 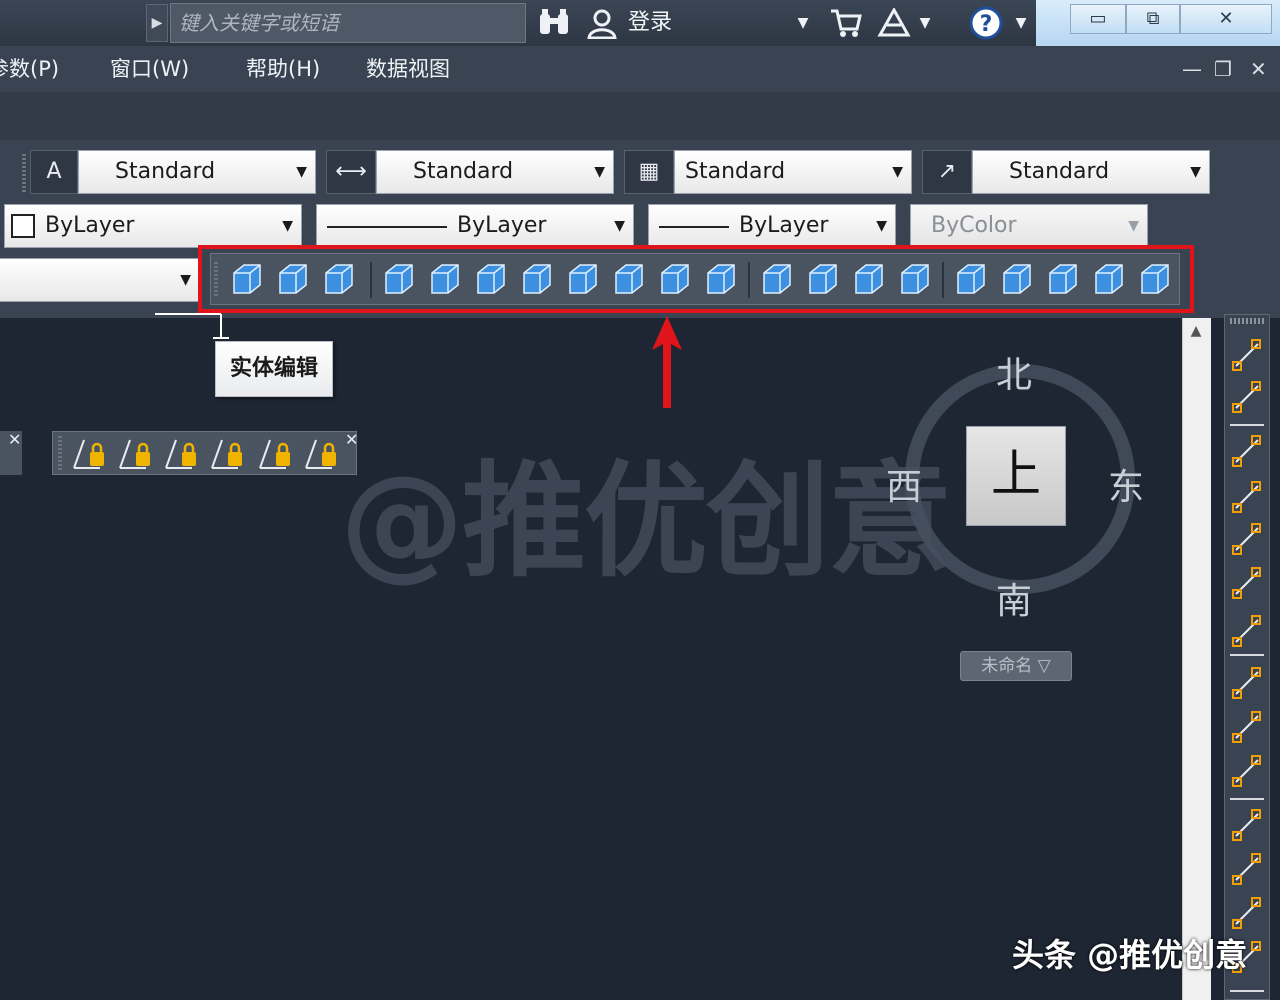 What do you see at coordinates (23, 226) in the screenshot?
I see `color-swatch` at bounding box center [23, 226].